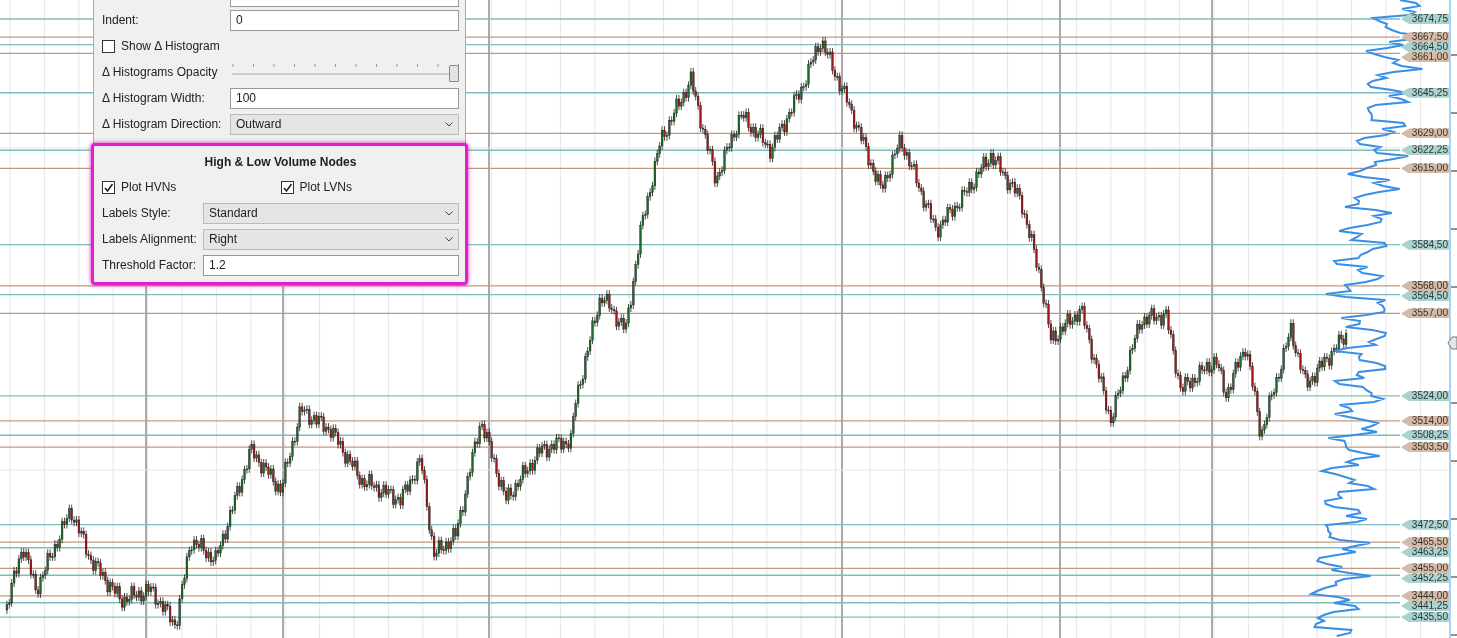  What do you see at coordinates (1425, 313) in the screenshot?
I see `price-label: 3557,00` at bounding box center [1425, 313].